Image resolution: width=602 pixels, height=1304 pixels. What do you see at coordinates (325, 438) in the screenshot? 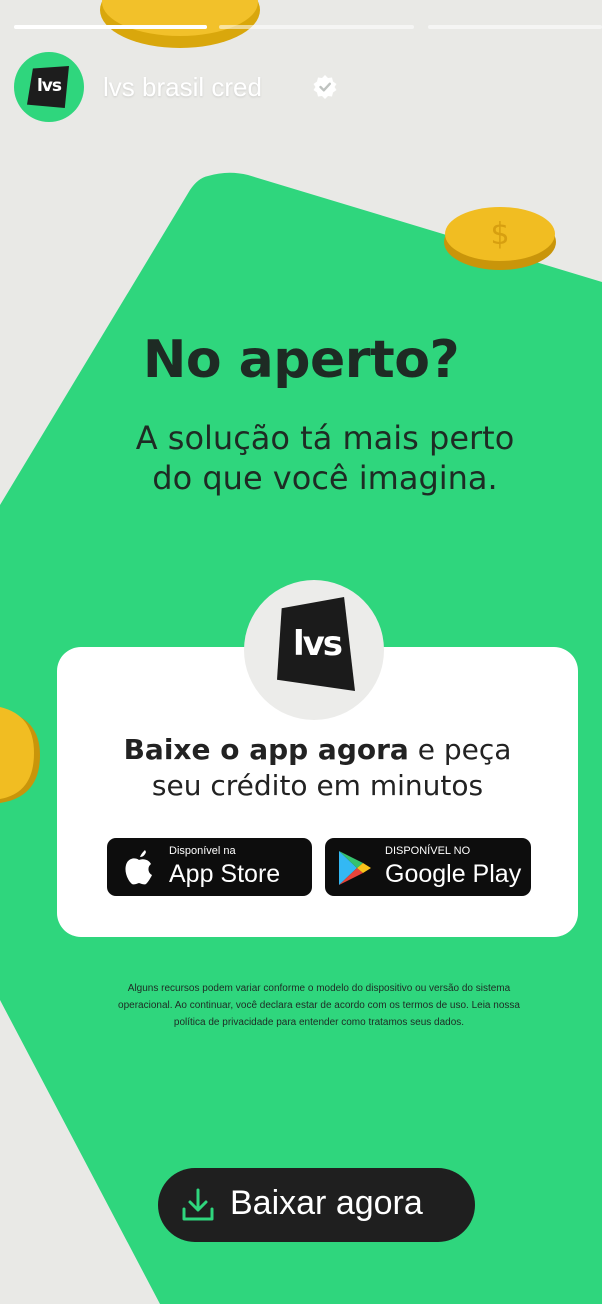
I see `subheadline-line-1: A solução tá mais perto` at bounding box center [325, 438].